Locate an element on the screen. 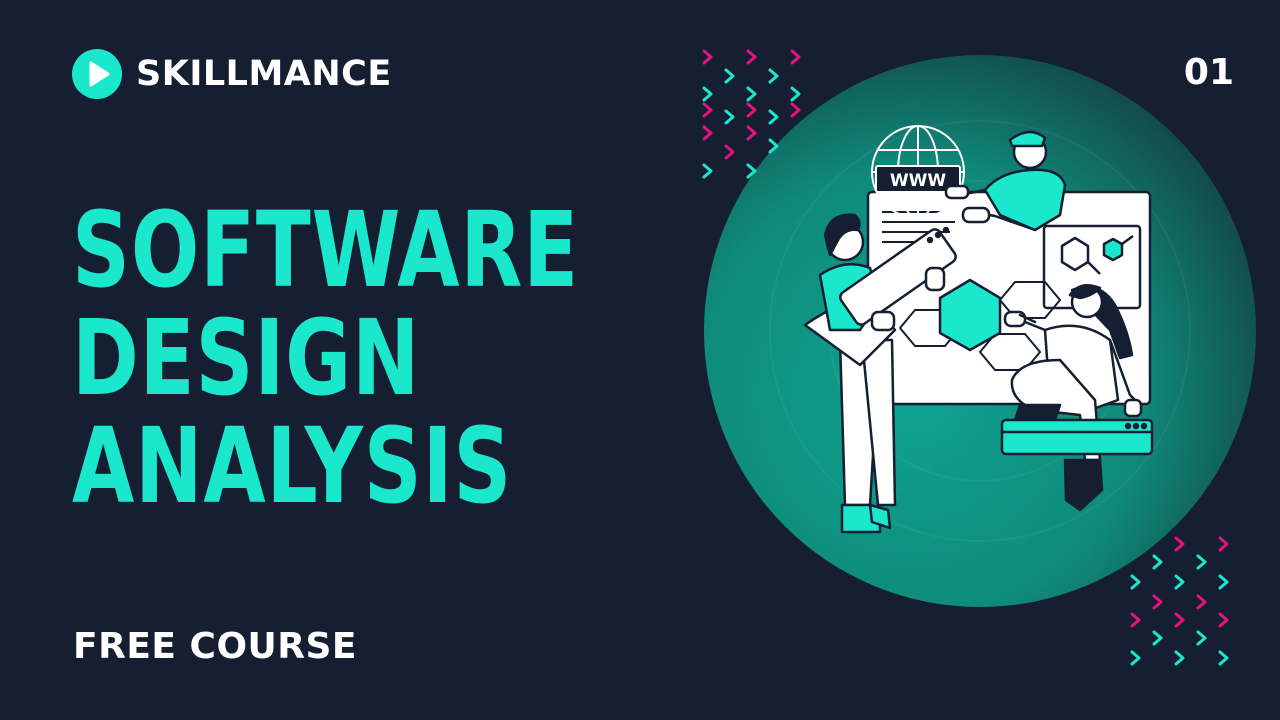  stool is located at coordinates (1077, 437).